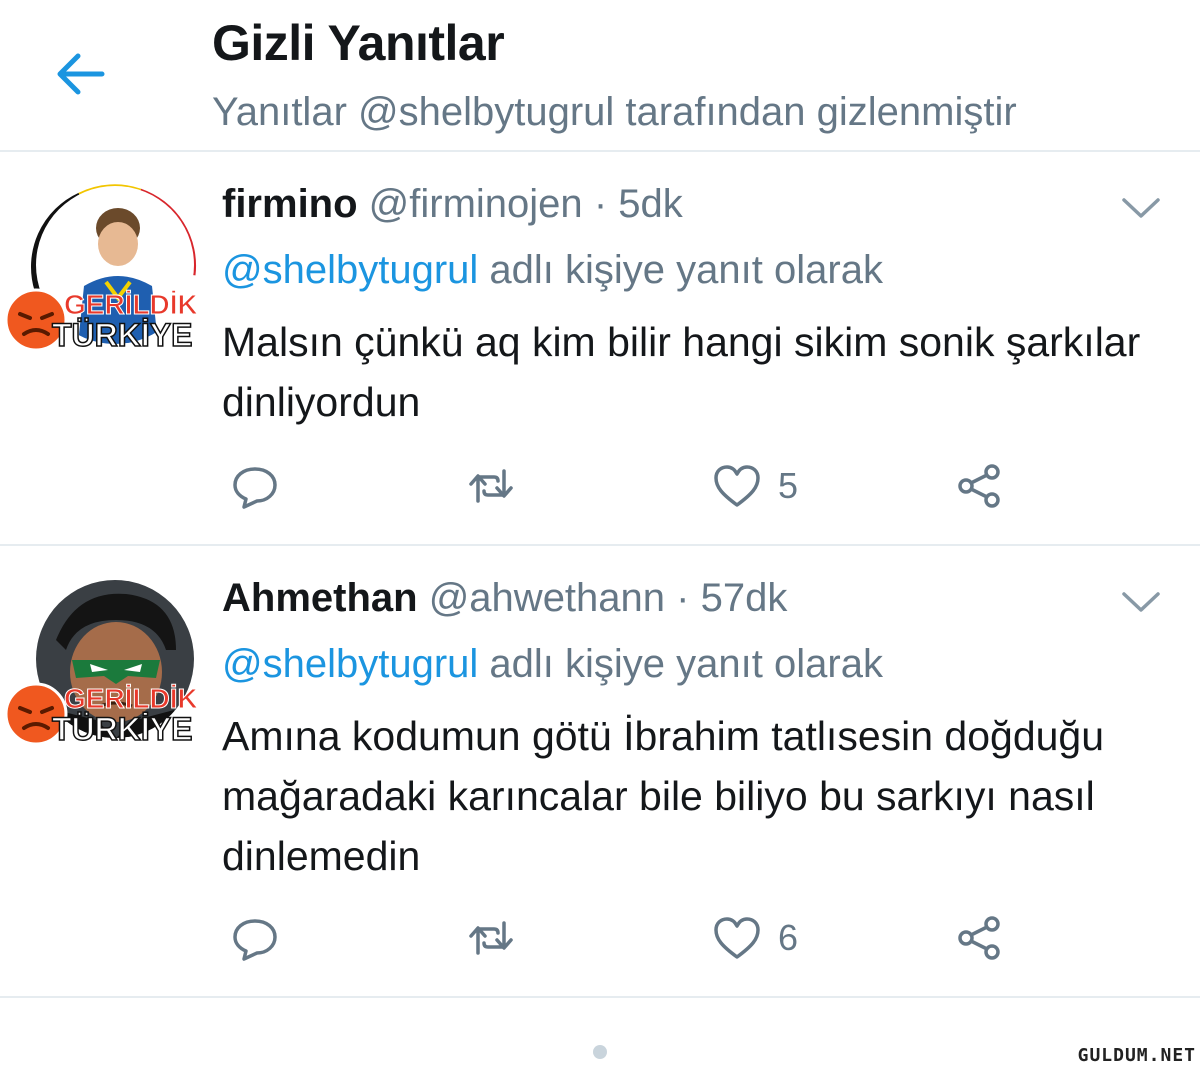  What do you see at coordinates (622, 938) in the screenshot?
I see `tweet-actions: 6` at bounding box center [622, 938].